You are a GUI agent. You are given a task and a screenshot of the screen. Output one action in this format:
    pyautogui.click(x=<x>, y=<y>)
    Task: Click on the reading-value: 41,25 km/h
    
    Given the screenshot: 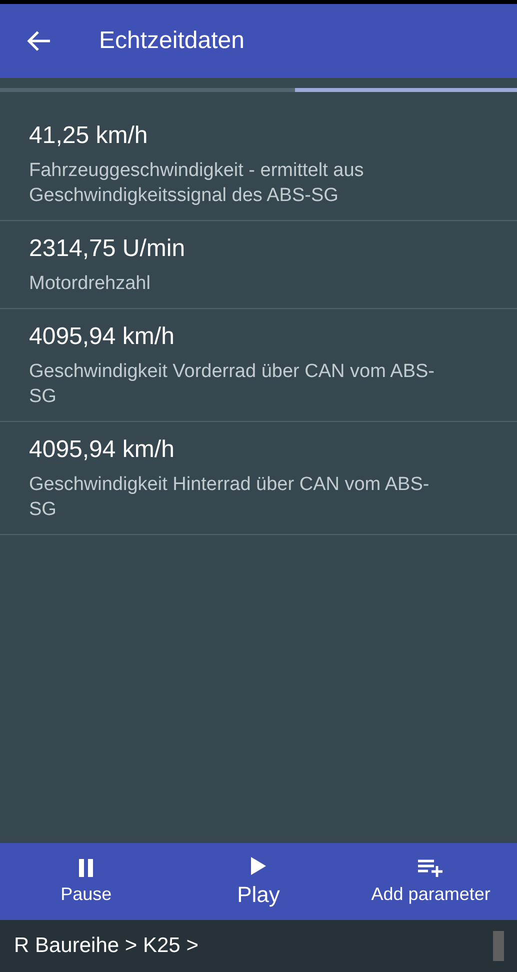 What is the action you would take?
    pyautogui.click(x=89, y=136)
    